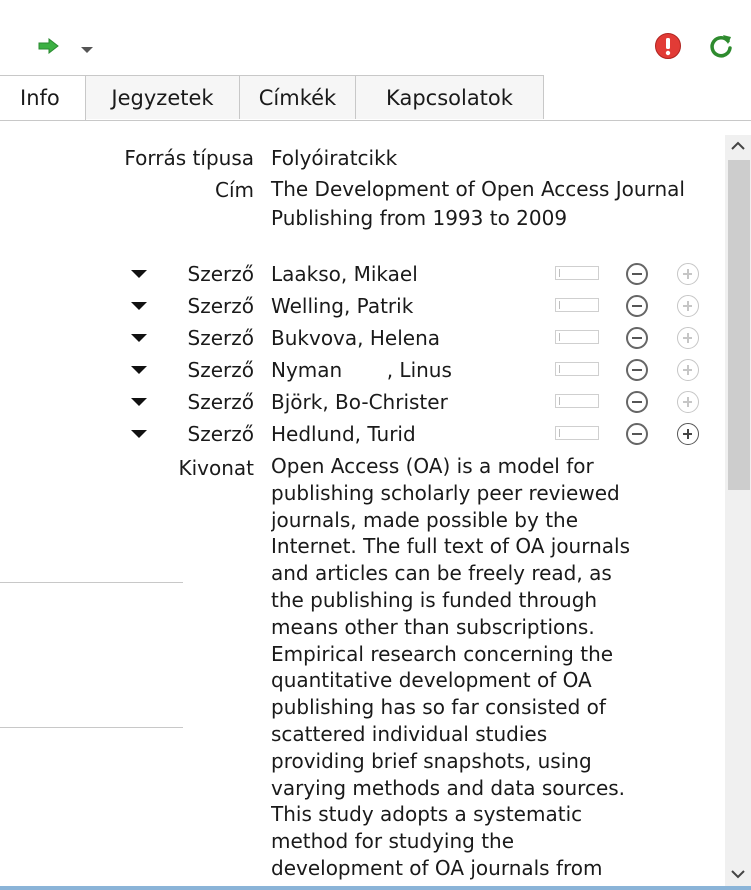 The height and width of the screenshot is (890, 751). What do you see at coordinates (298, 97) in the screenshot?
I see `tab-tags: Címkék` at bounding box center [298, 97].